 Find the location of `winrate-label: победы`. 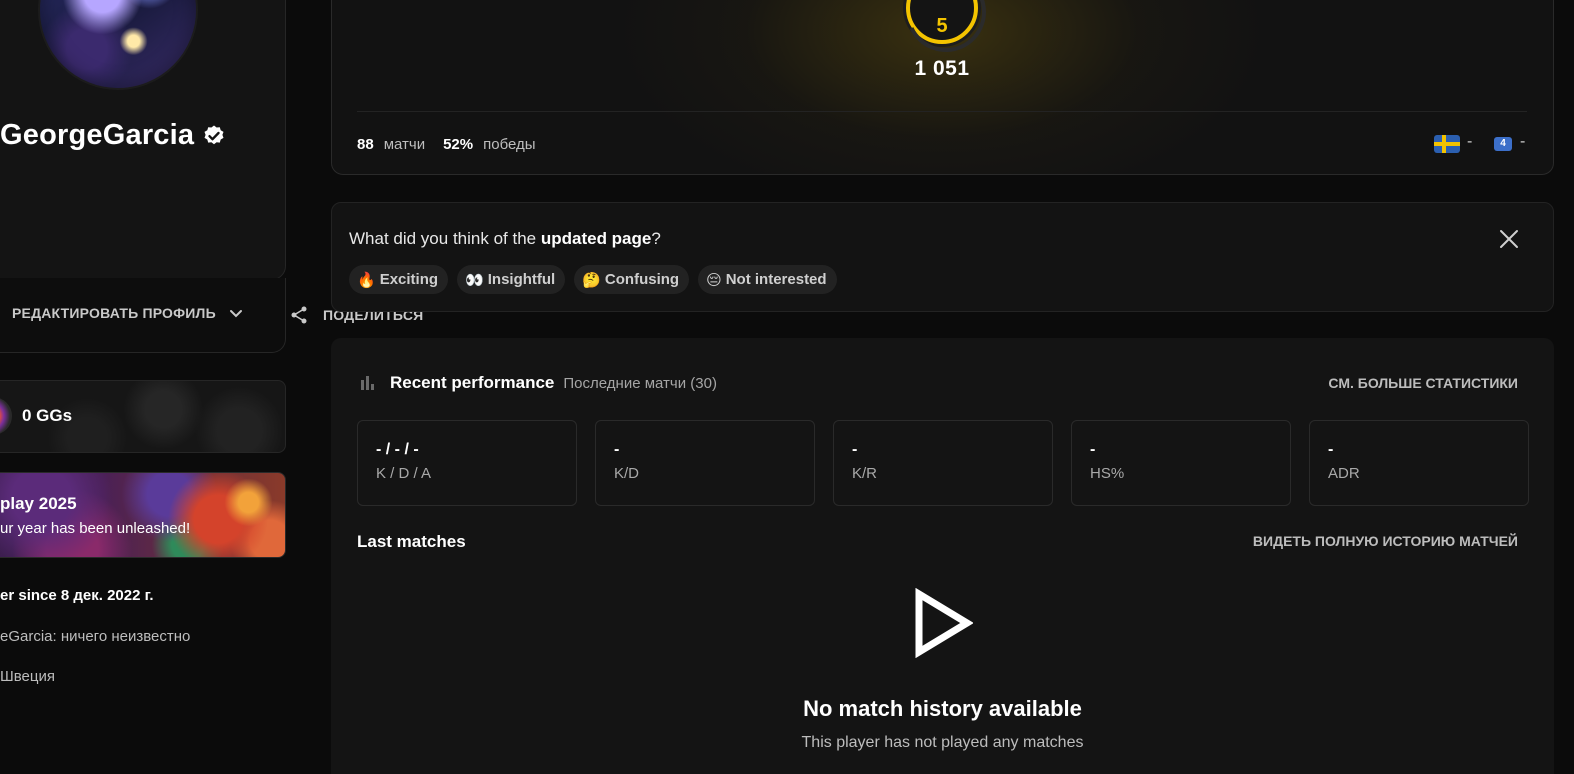

winrate-label: победы is located at coordinates (509, 144).